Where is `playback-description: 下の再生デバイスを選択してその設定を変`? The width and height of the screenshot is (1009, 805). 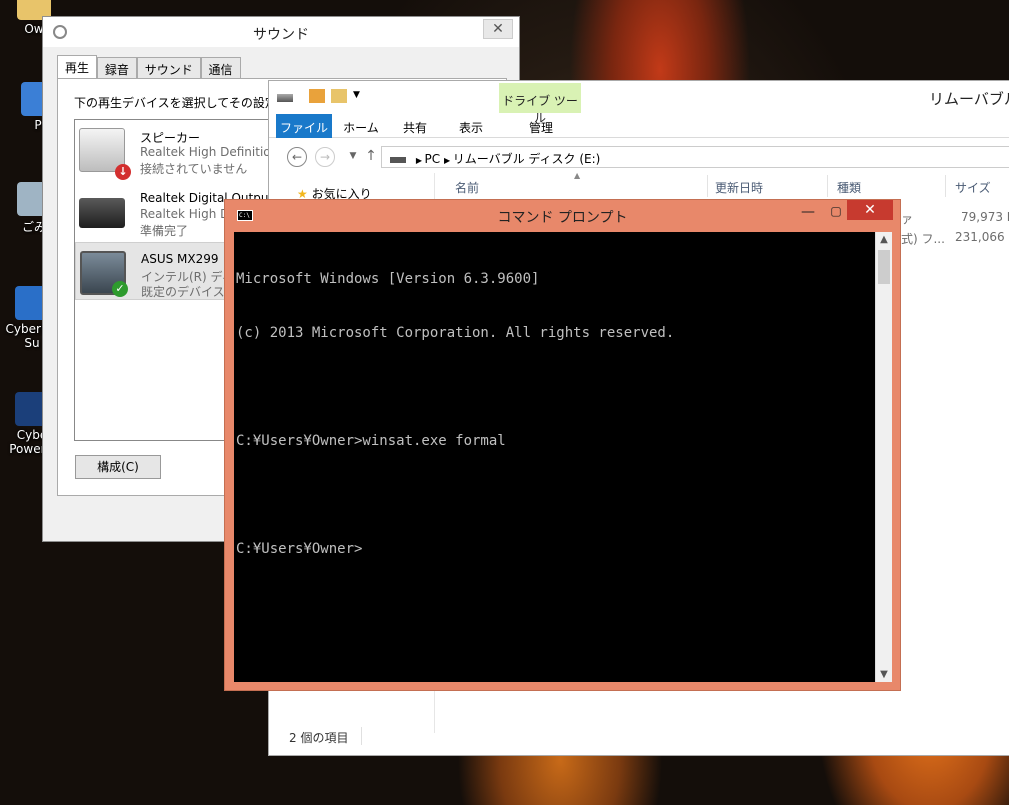
playback-description: 下の再生デバイスを選択してその設定を変 is located at coordinates (187, 103).